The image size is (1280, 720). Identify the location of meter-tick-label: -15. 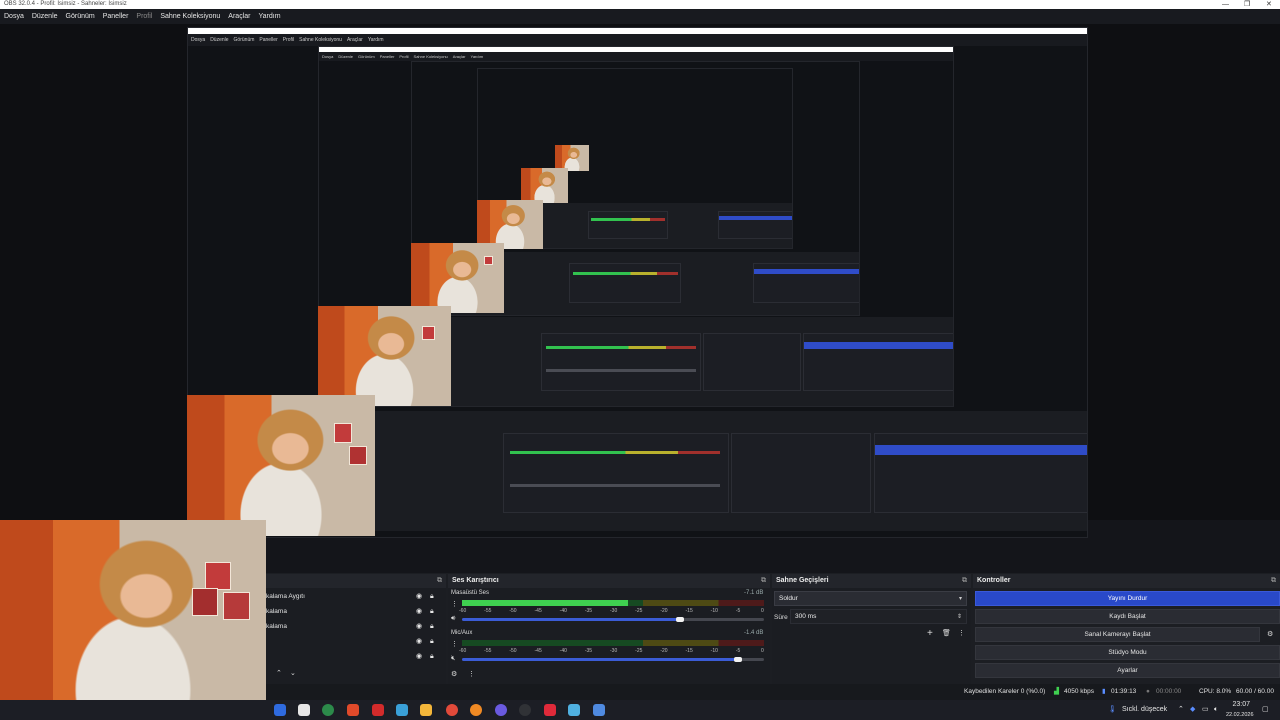
(689, 651).